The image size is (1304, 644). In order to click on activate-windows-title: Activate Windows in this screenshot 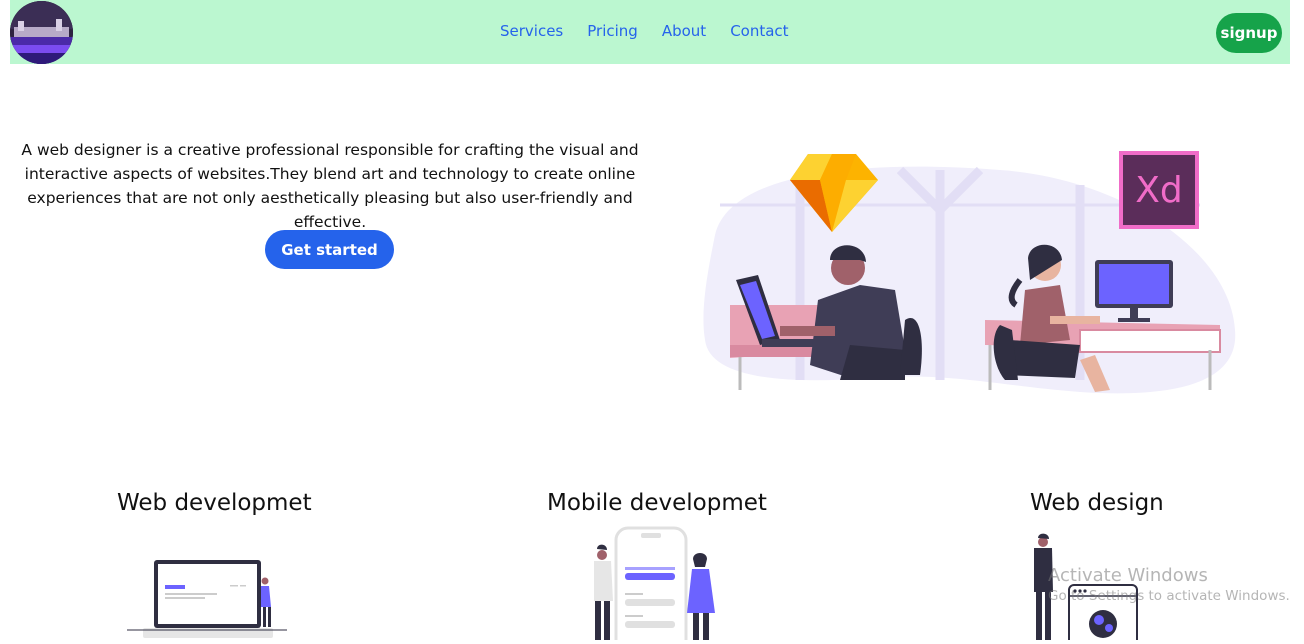, I will do `click(1128, 575)`.